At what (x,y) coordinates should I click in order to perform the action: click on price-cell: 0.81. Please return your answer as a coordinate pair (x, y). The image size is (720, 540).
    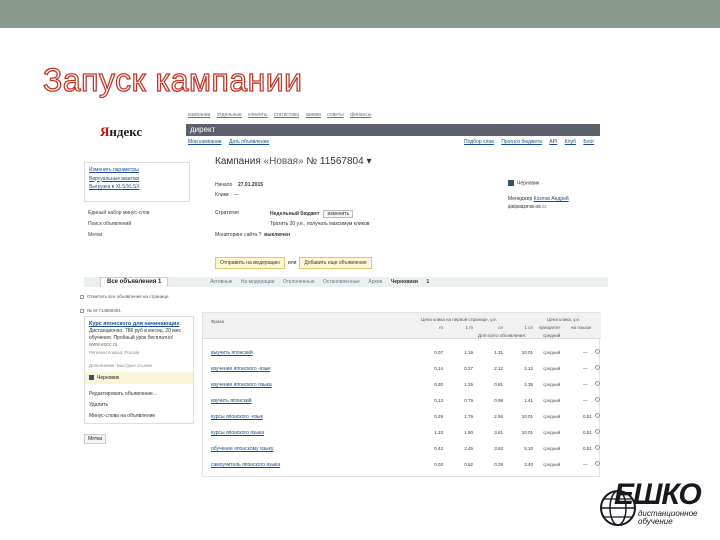
    Looking at the image, I should click on (498, 384).